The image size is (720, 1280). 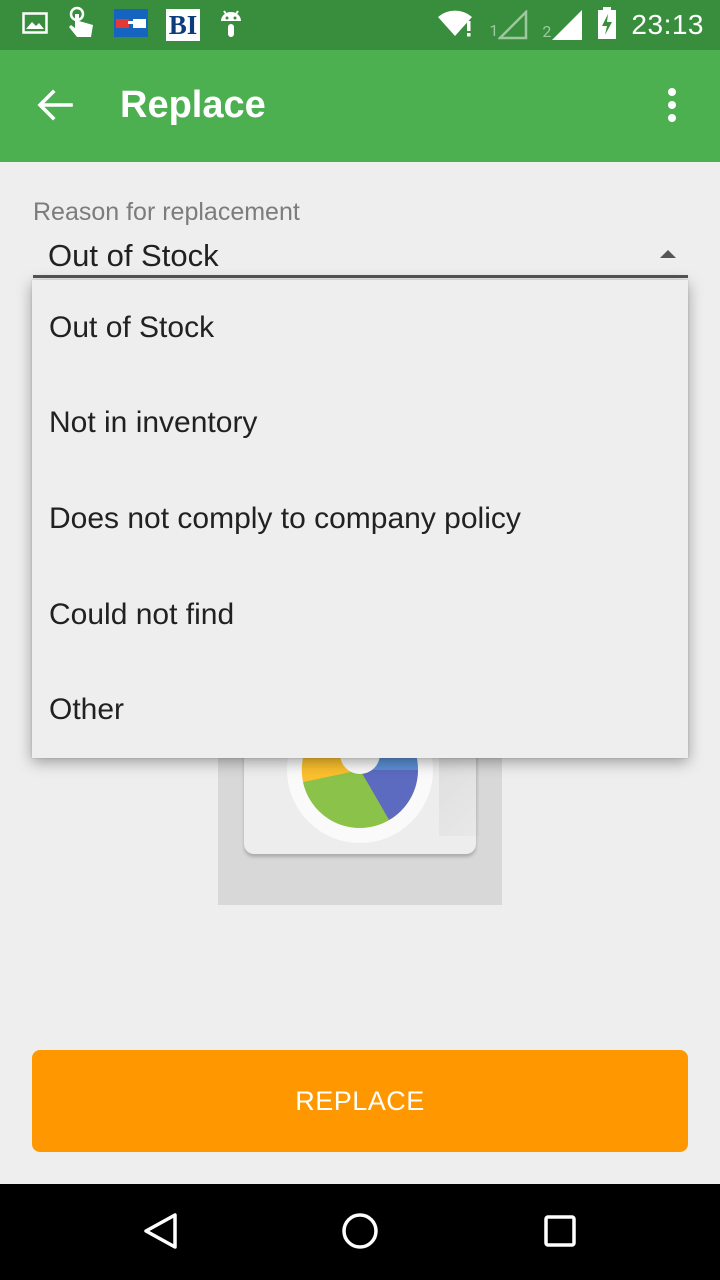 What do you see at coordinates (547, 31) in the screenshot?
I see `sim2-label: 2` at bounding box center [547, 31].